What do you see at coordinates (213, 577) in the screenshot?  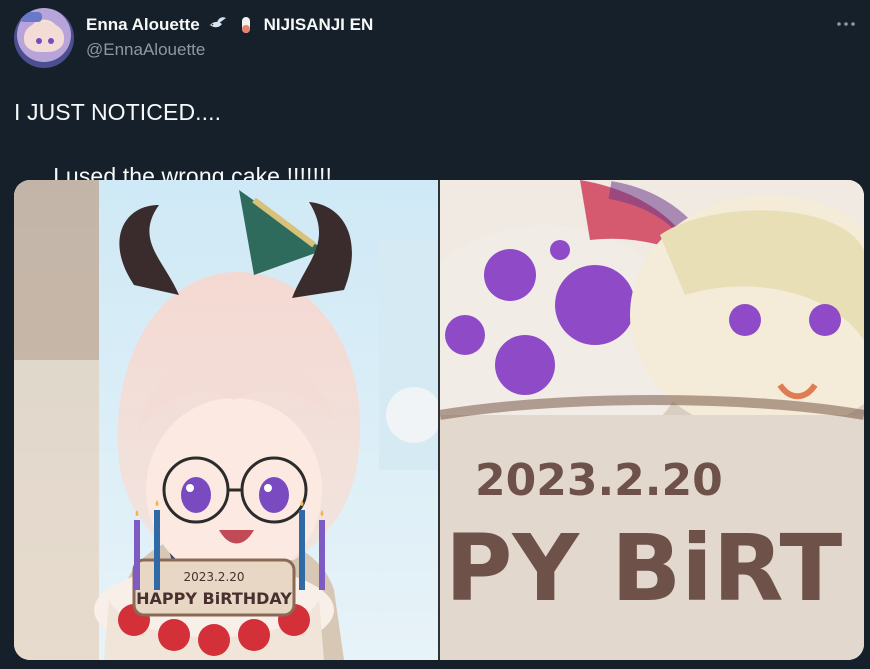 I see `cake-date-left: 2023.2.20` at bounding box center [213, 577].